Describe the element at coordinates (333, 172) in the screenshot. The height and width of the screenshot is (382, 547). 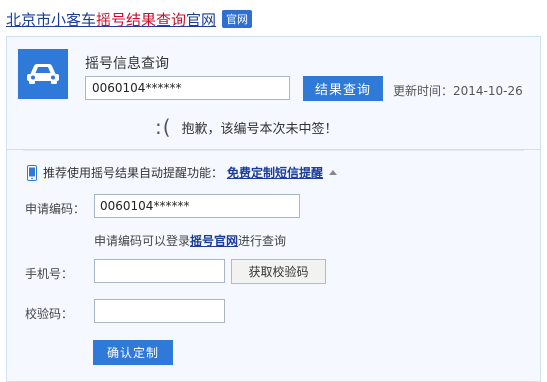
I see `caret-up-icon` at that location.